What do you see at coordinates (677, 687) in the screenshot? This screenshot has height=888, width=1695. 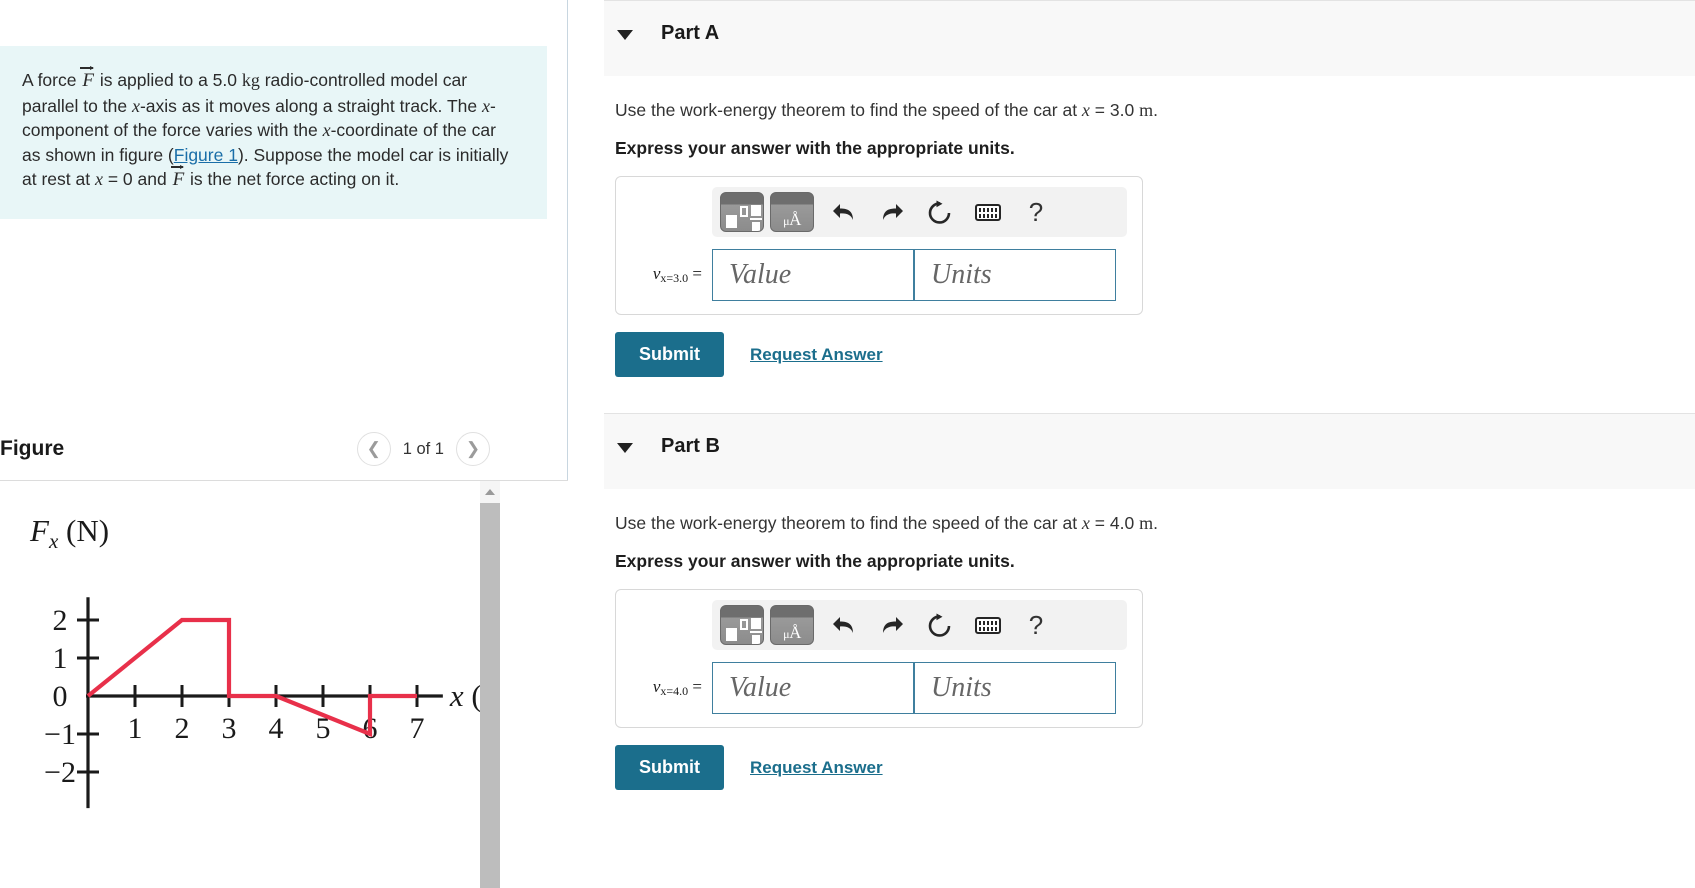 I see `answer-symbol: vx=4.0 =` at bounding box center [677, 687].